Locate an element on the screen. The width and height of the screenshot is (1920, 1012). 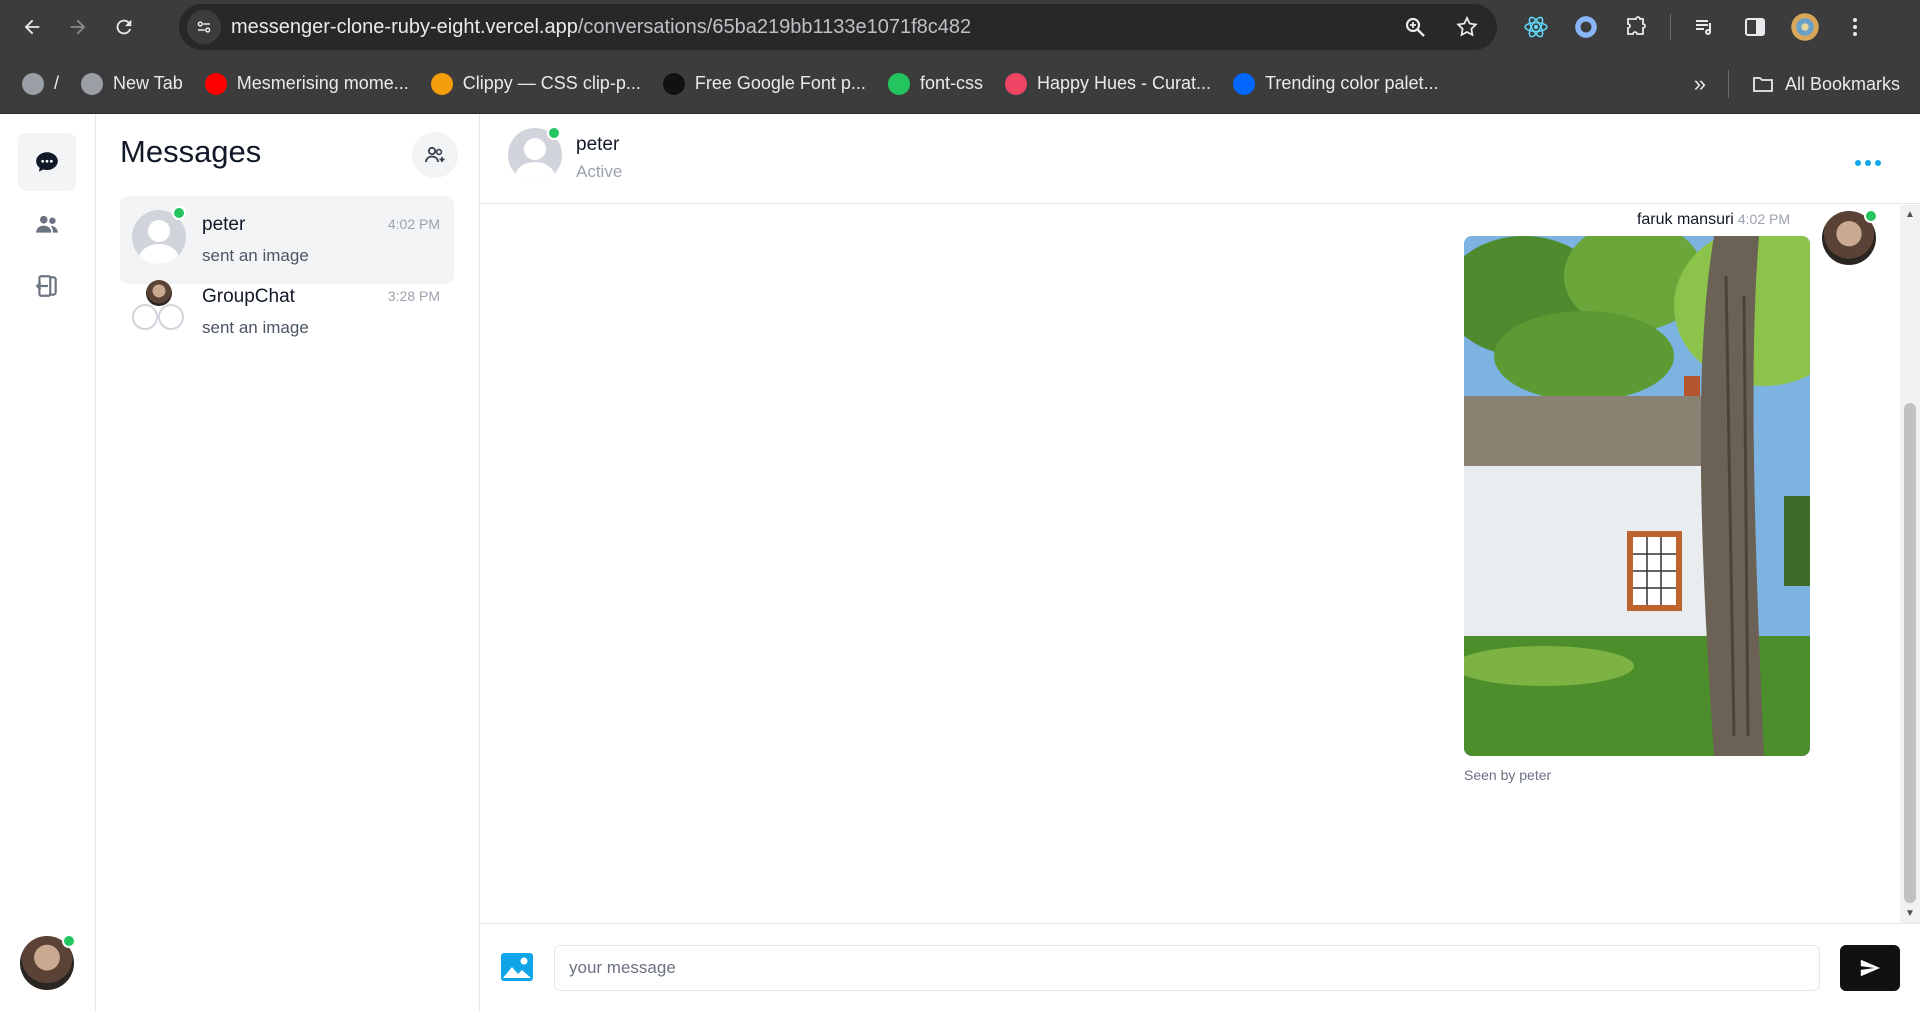
more-options-button is located at coordinates (1868, 159).